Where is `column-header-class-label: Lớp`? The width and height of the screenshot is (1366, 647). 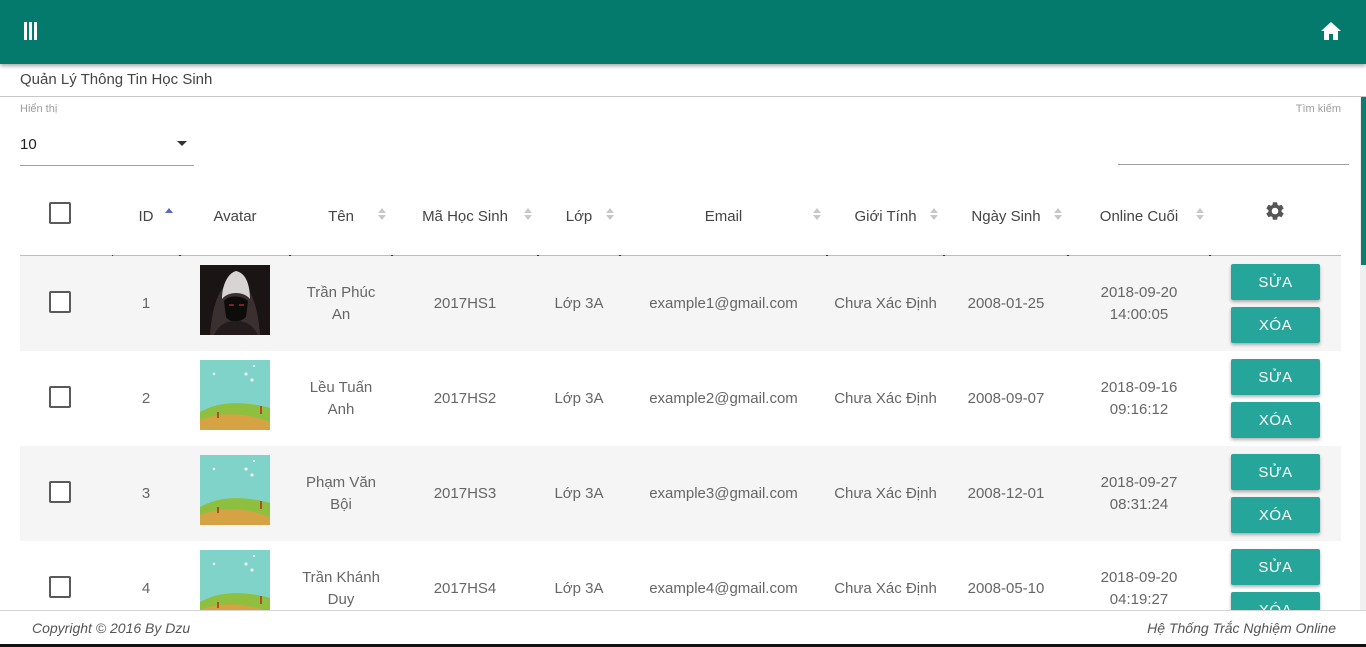
column-header-class-label: Lớp is located at coordinates (579, 216).